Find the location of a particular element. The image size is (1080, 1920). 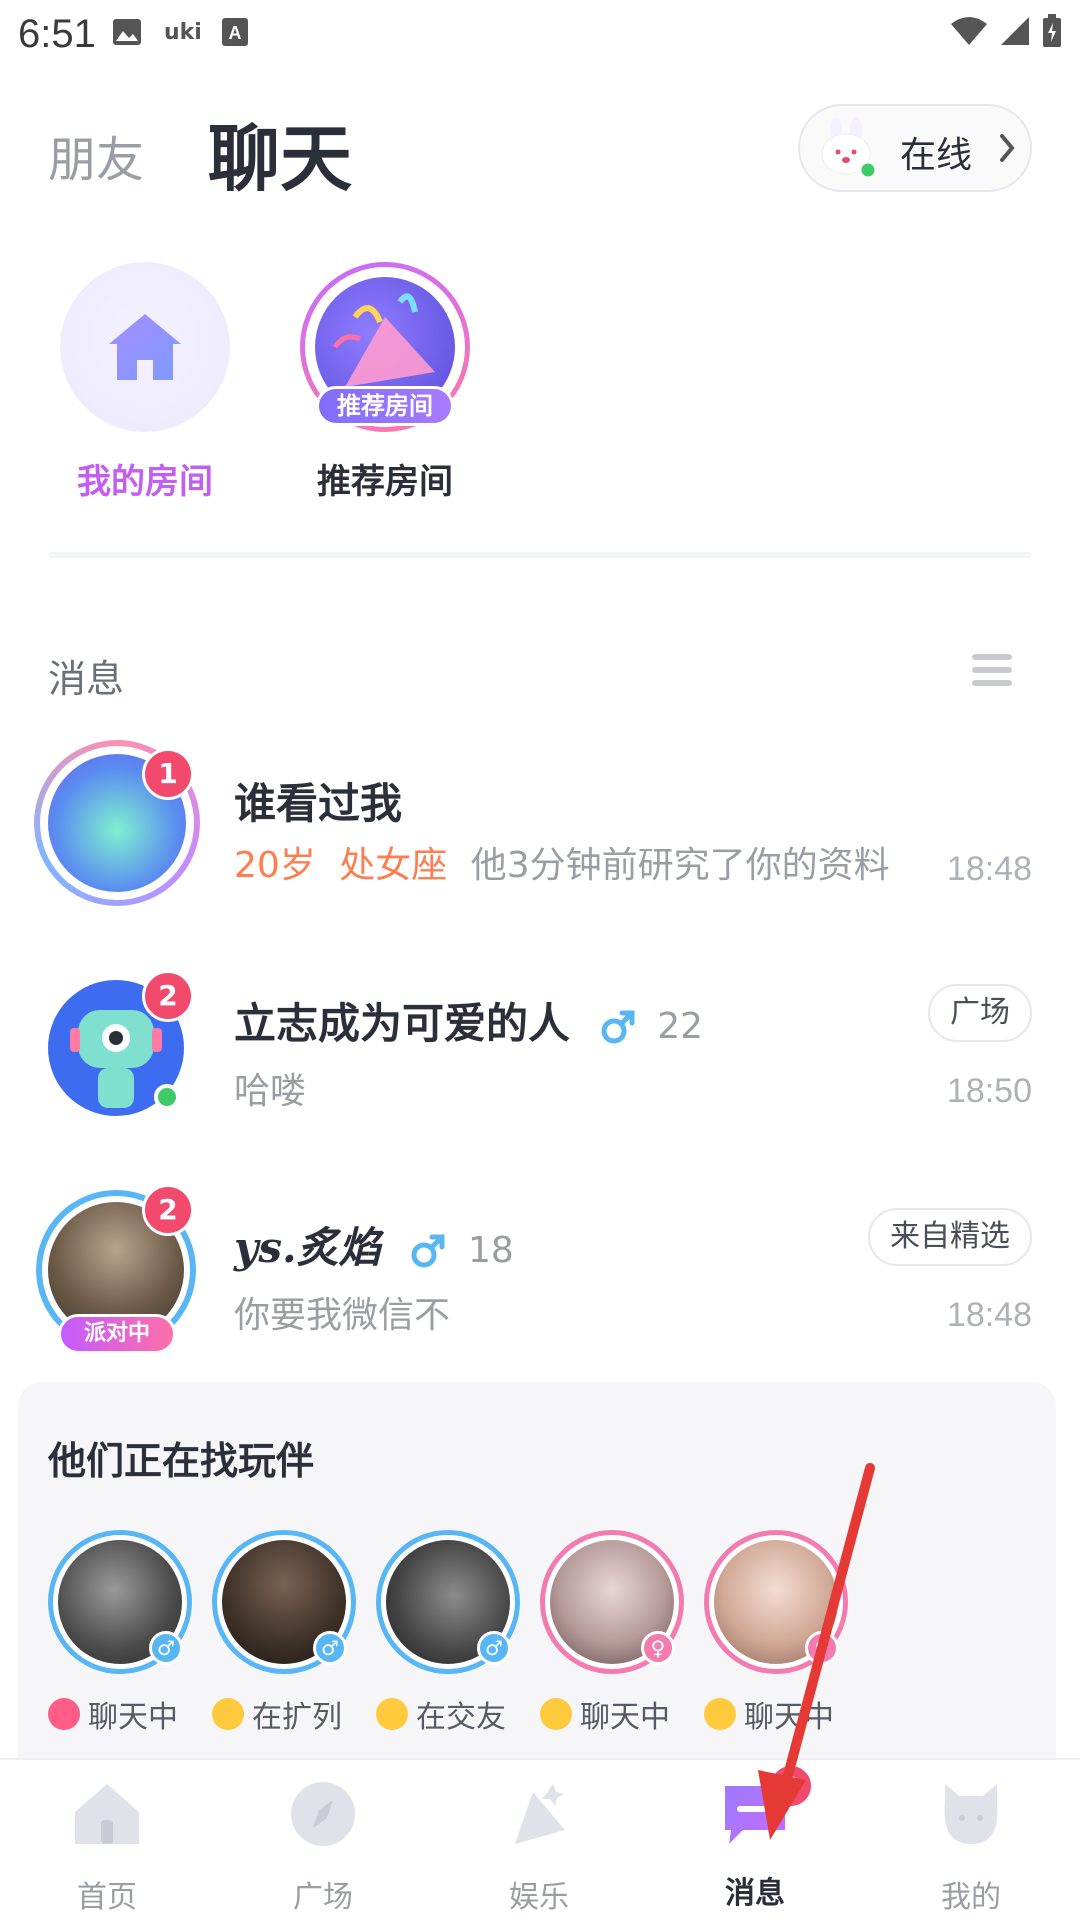

nav-messages-icon-wrap: 3 is located at coordinates (766, 1807).